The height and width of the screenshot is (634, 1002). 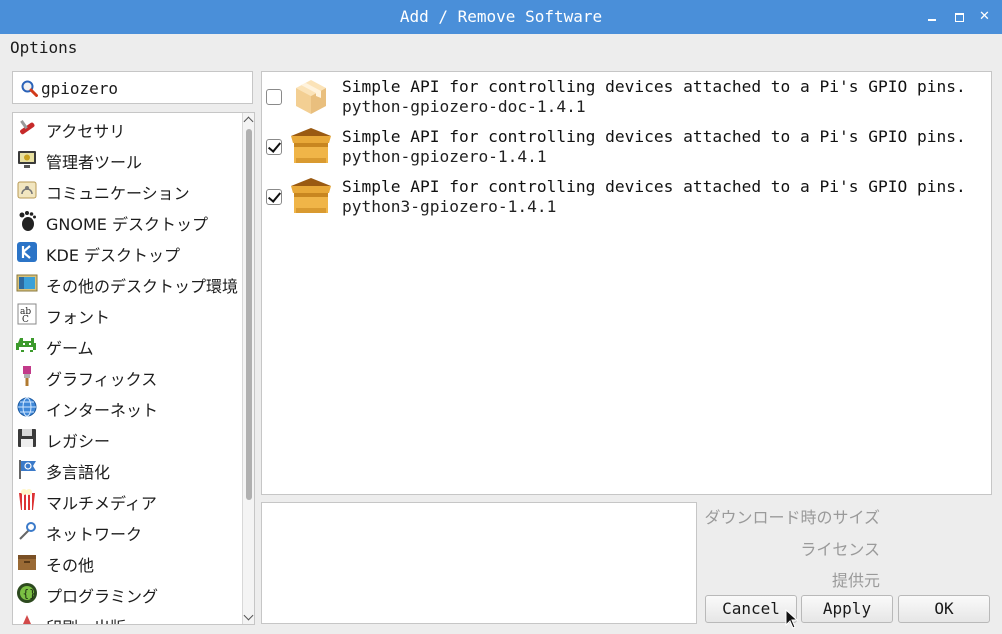 I want to click on category-item-games: ゲーム, so click(x=126, y=345).